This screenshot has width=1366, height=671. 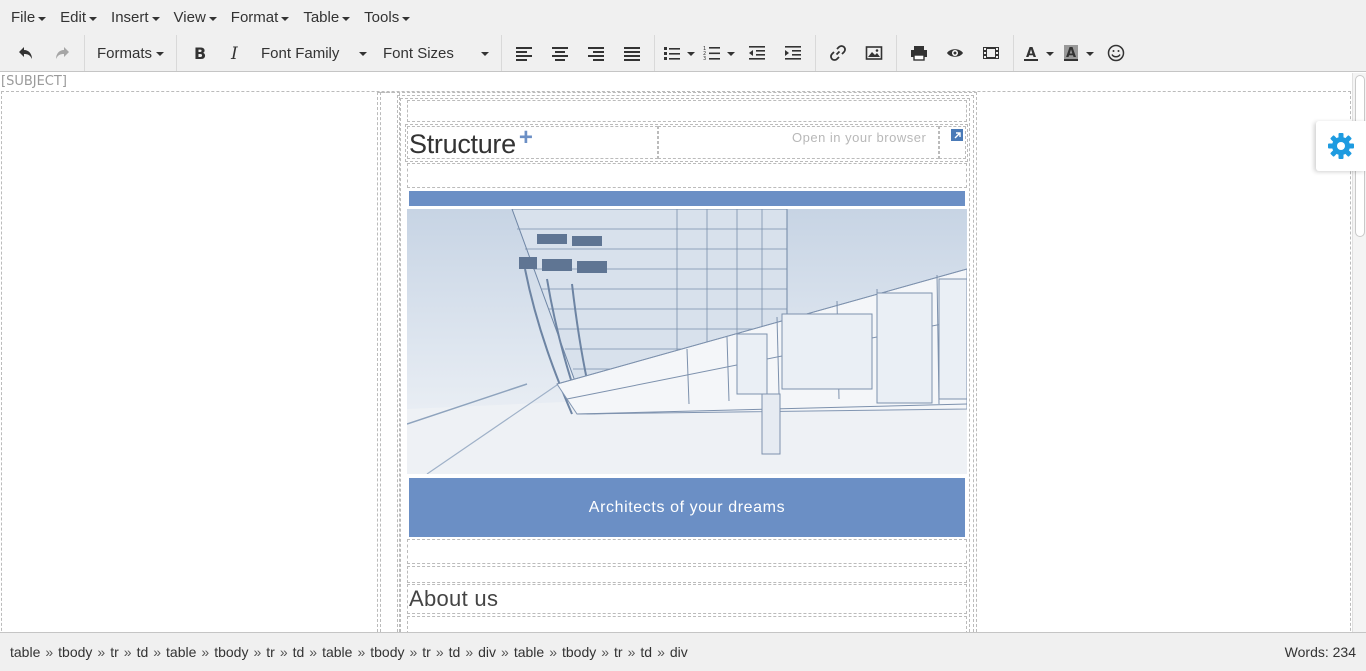 What do you see at coordinates (672, 53) in the screenshot?
I see `bullet-list-icon` at bounding box center [672, 53].